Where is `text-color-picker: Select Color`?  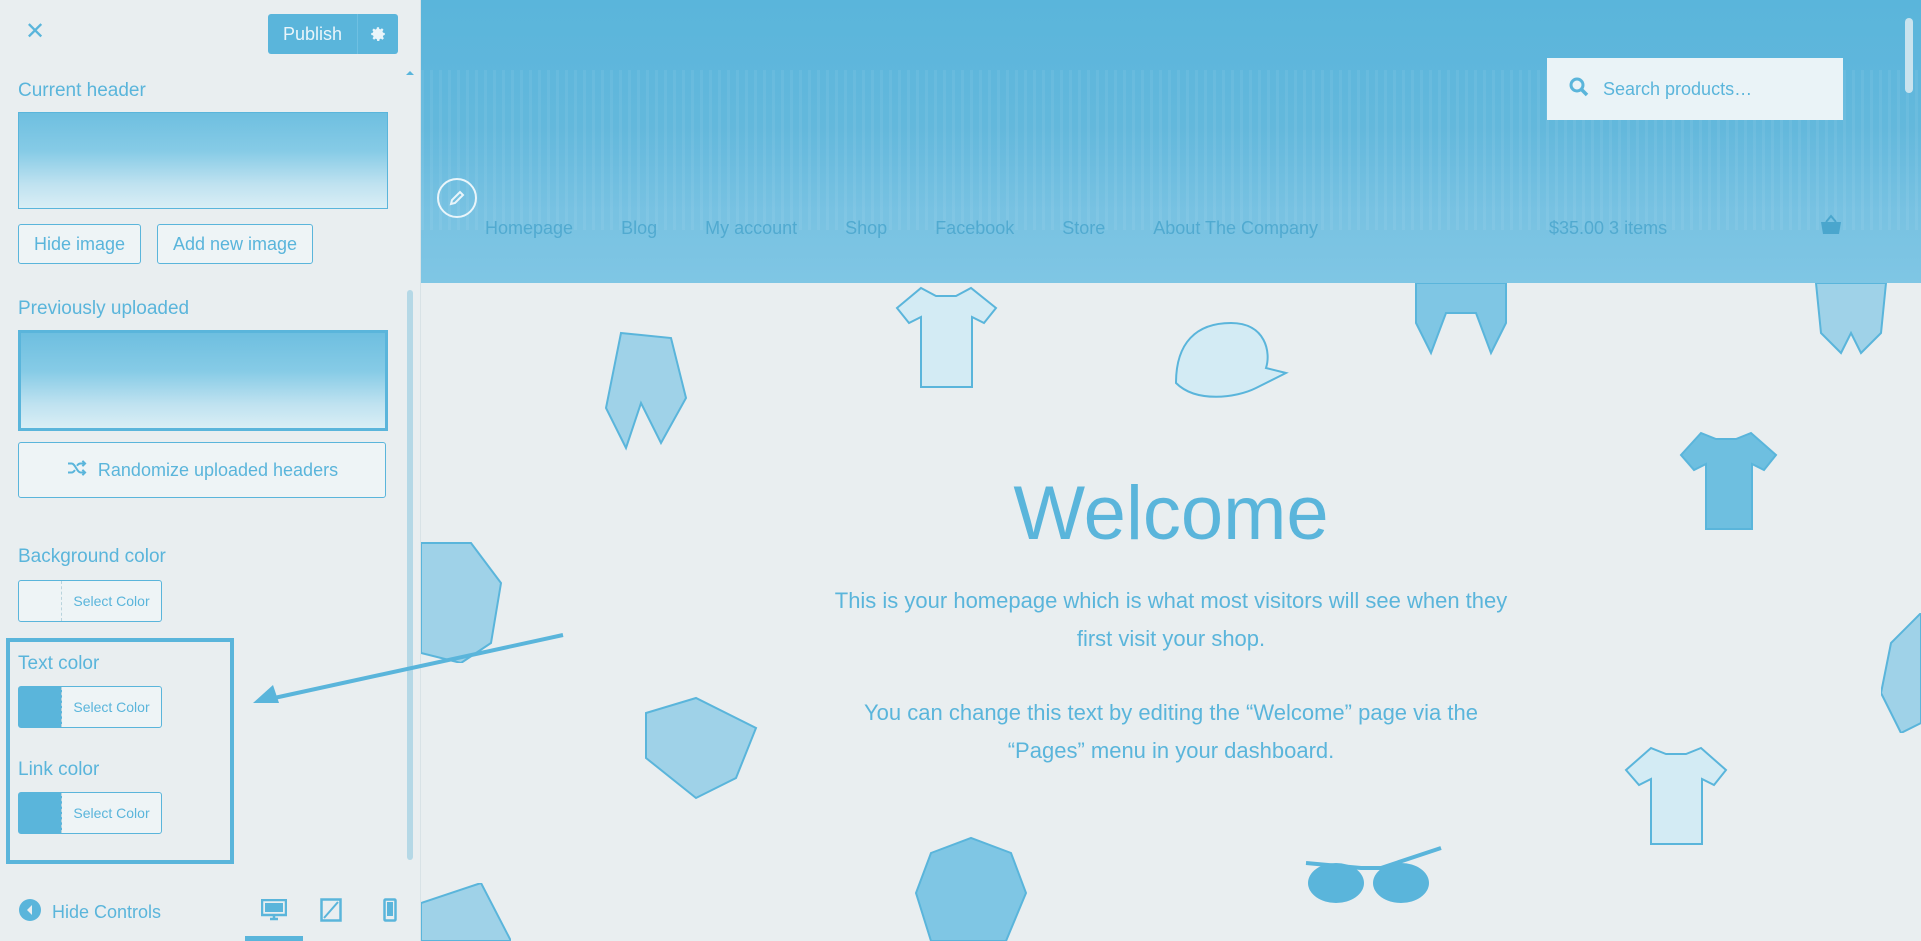
text-color-picker: Select Color is located at coordinates (90, 707).